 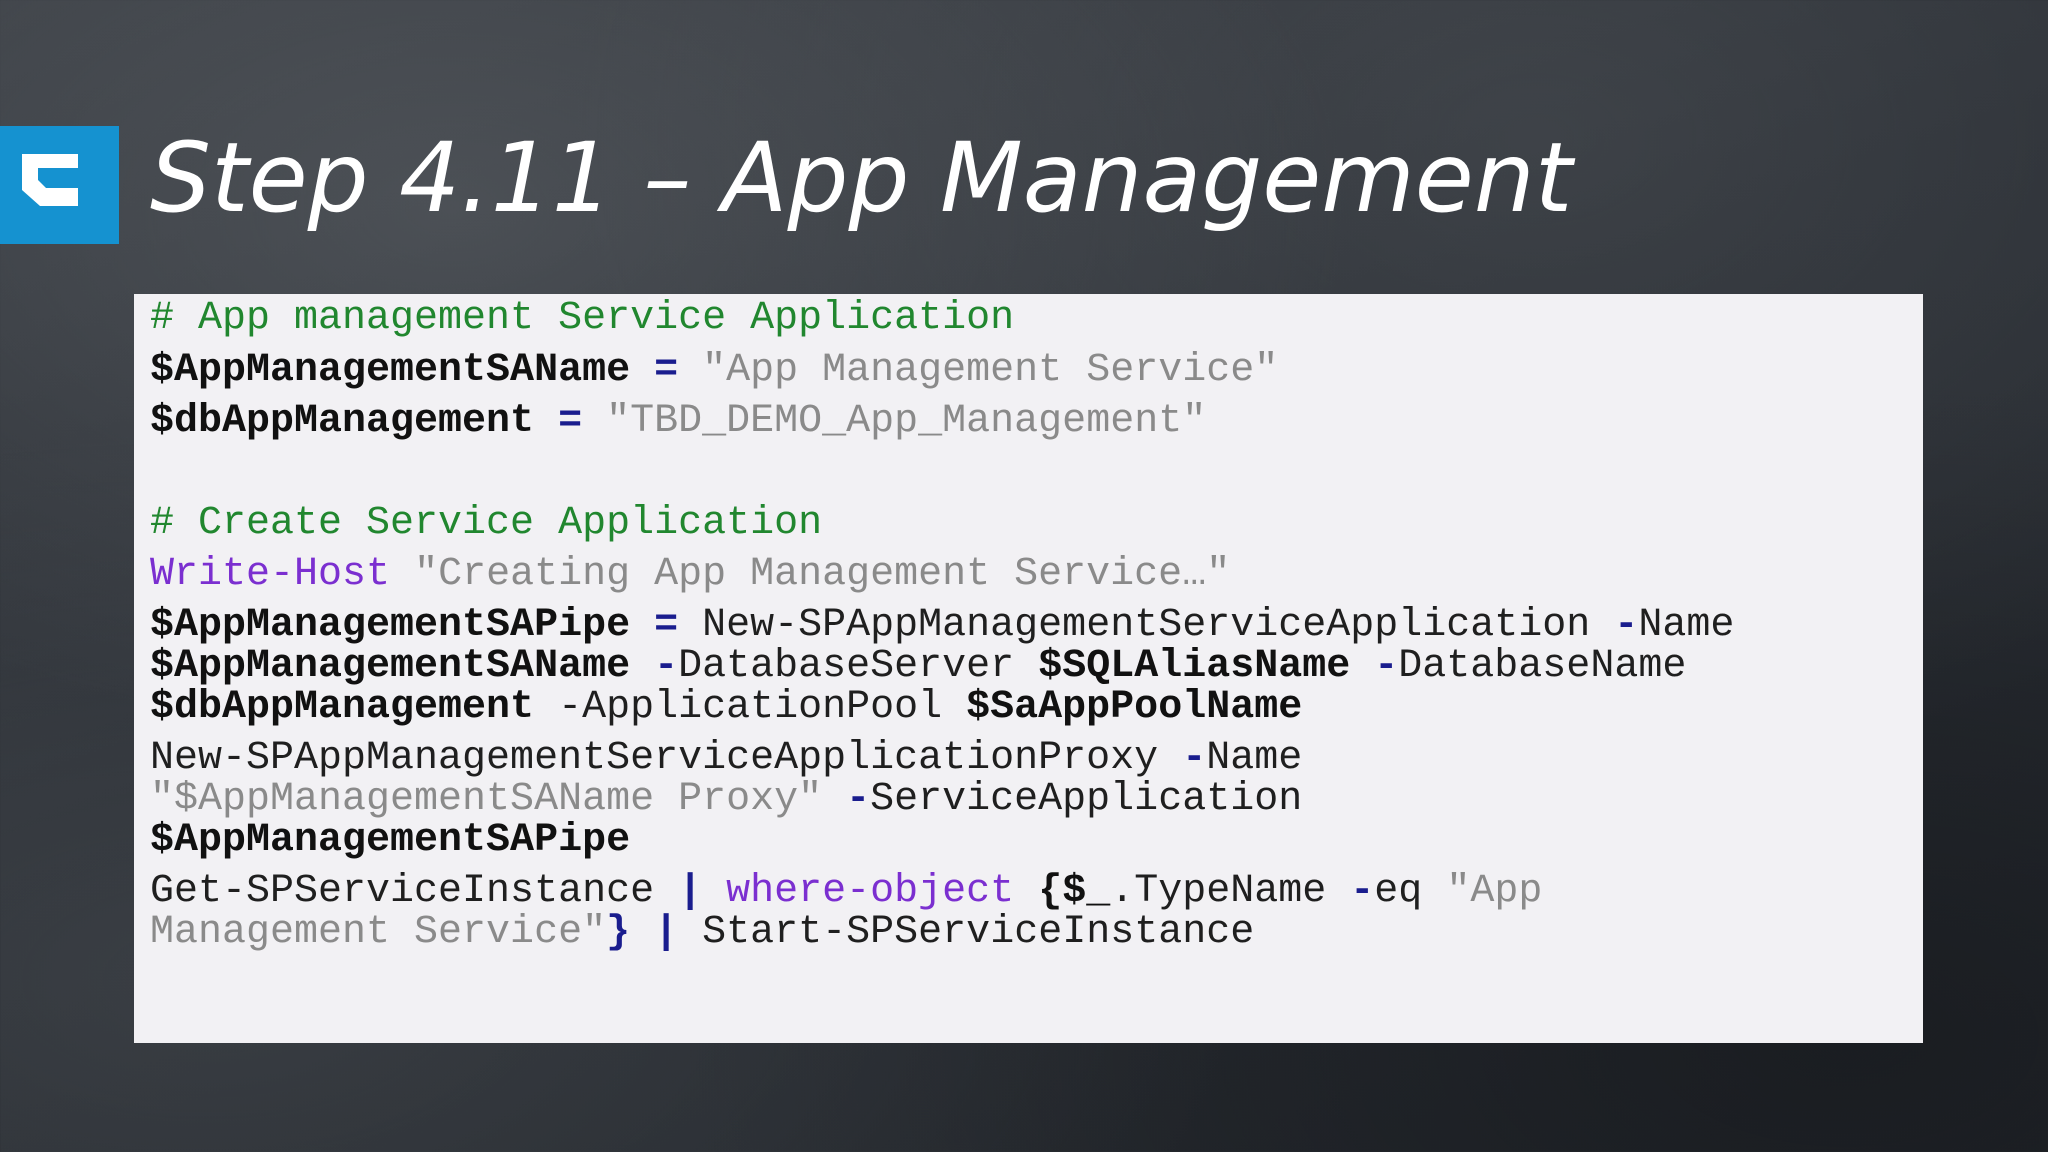 What do you see at coordinates (861, 178) in the screenshot?
I see `slide-title: Step 4.11 – App Management` at bounding box center [861, 178].